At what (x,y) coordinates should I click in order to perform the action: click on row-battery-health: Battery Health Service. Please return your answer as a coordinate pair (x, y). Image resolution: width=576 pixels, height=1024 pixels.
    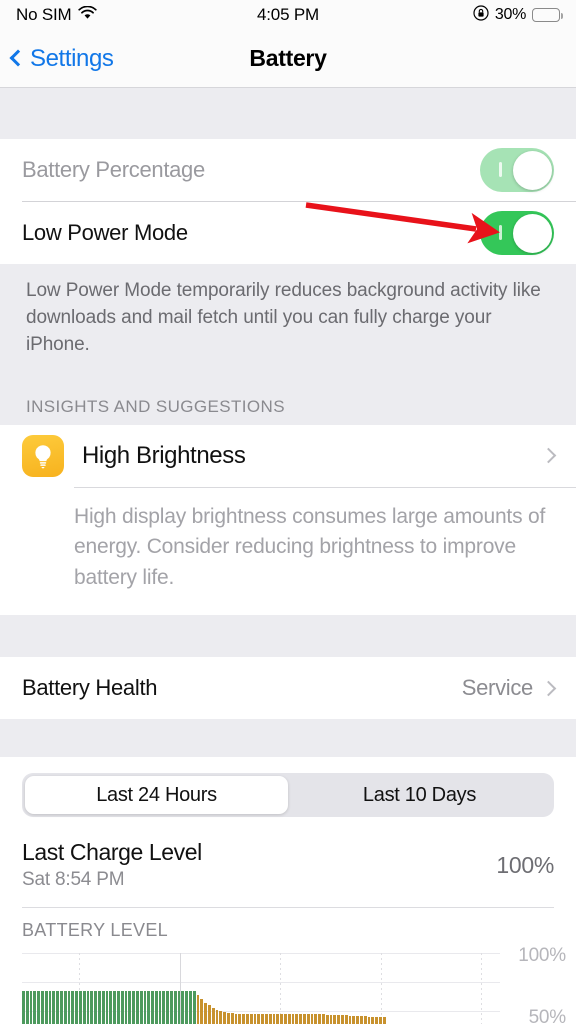
    Looking at the image, I should click on (288, 688).